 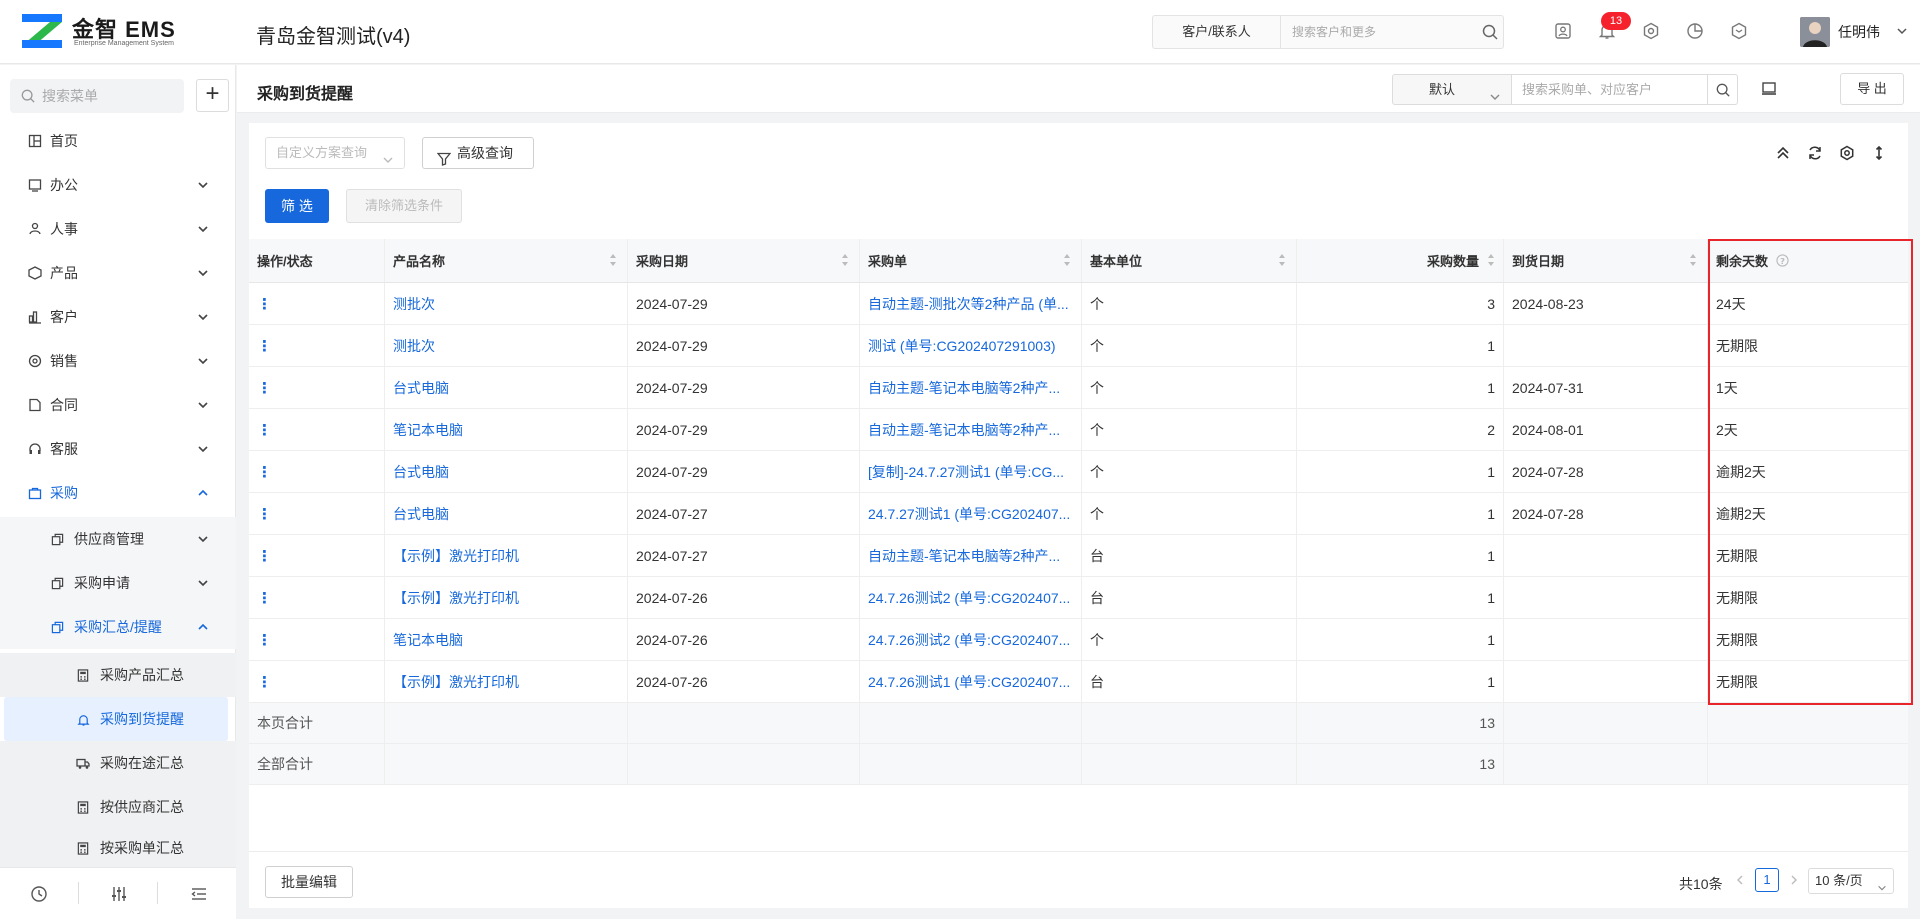 I want to click on column-header: 采购日期, so click(x=744, y=260).